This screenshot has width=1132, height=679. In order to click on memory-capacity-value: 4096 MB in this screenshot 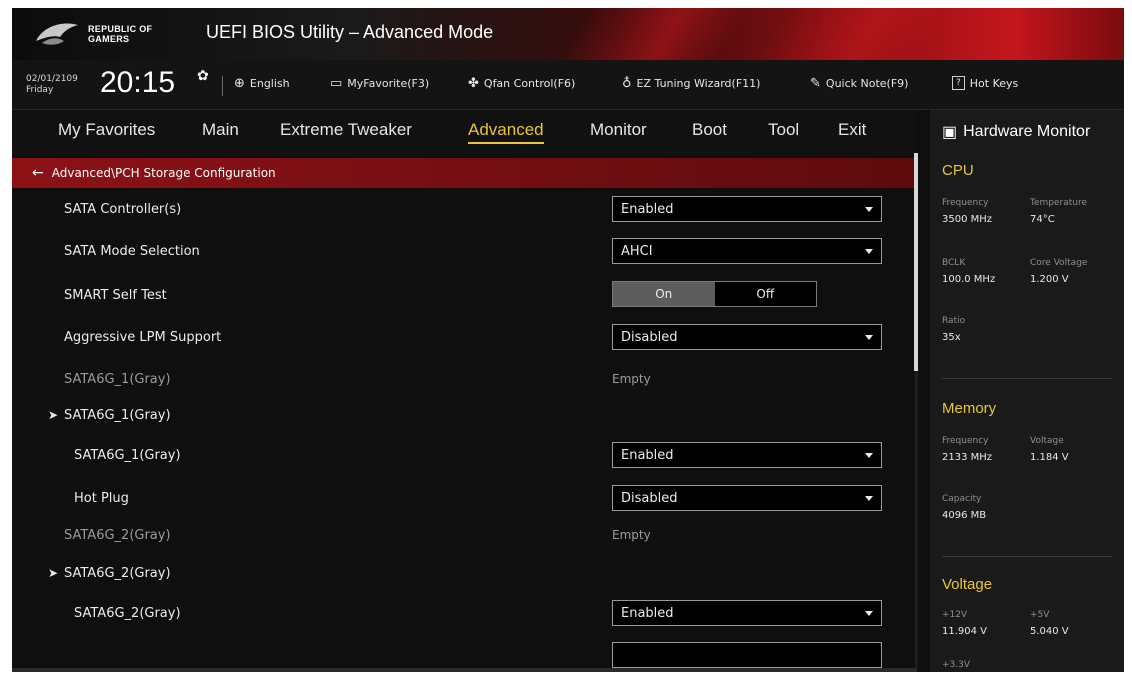, I will do `click(964, 515)`.